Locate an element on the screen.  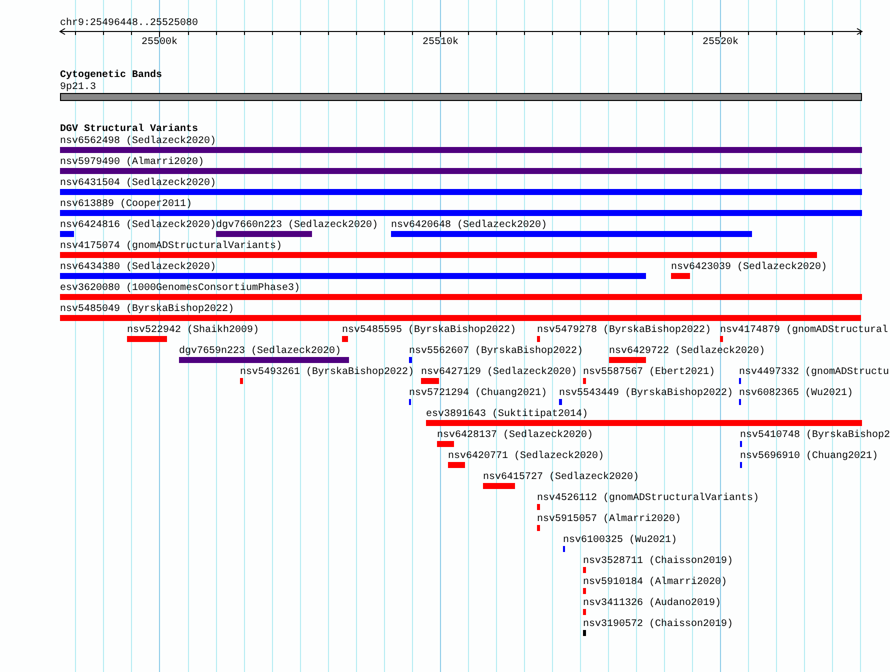
track-title: DGV Structural Variants is located at coordinates (129, 129).